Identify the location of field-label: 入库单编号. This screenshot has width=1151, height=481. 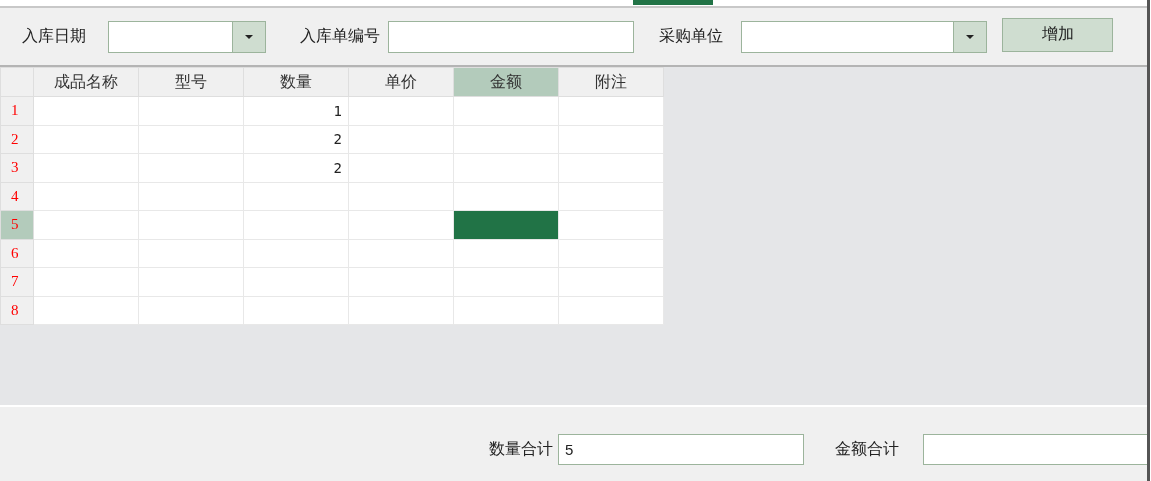
(340, 36).